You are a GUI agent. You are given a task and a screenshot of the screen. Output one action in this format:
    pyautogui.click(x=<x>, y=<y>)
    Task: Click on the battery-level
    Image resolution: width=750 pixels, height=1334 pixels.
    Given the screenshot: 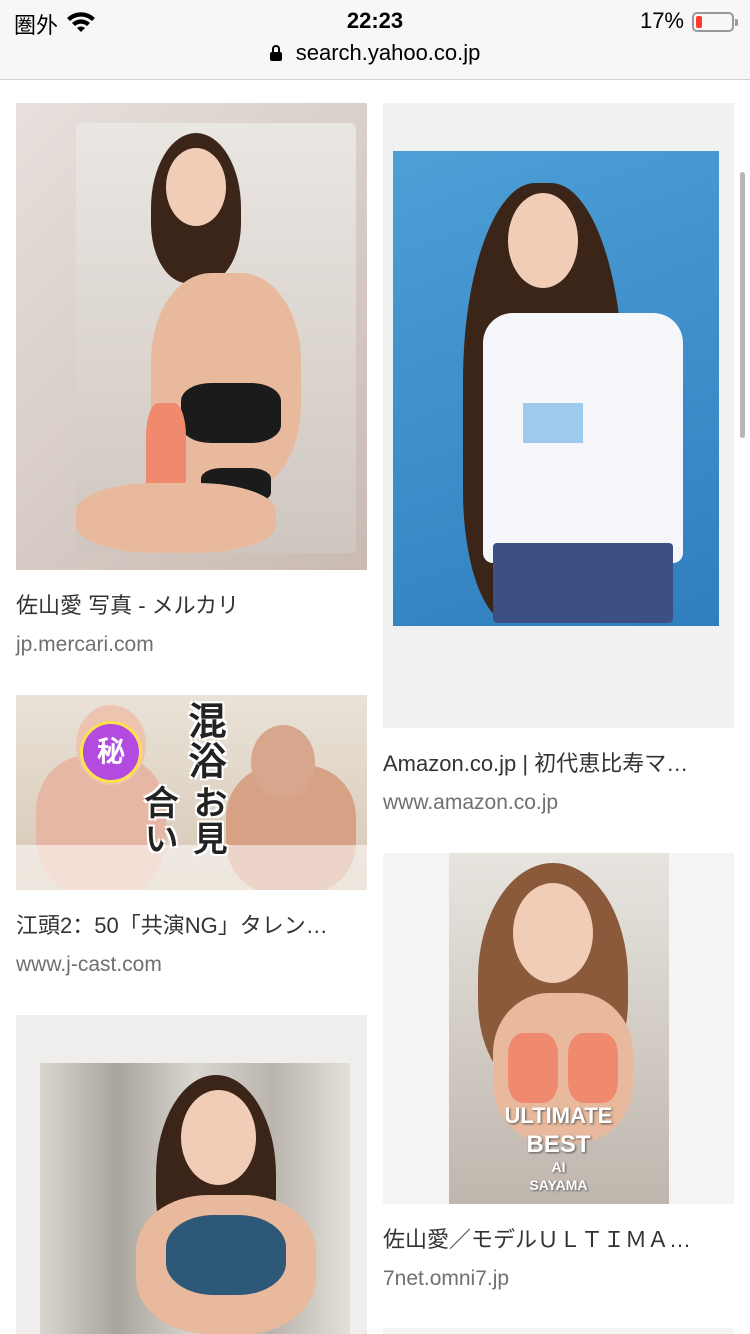 What is the action you would take?
    pyautogui.click(x=699, y=22)
    